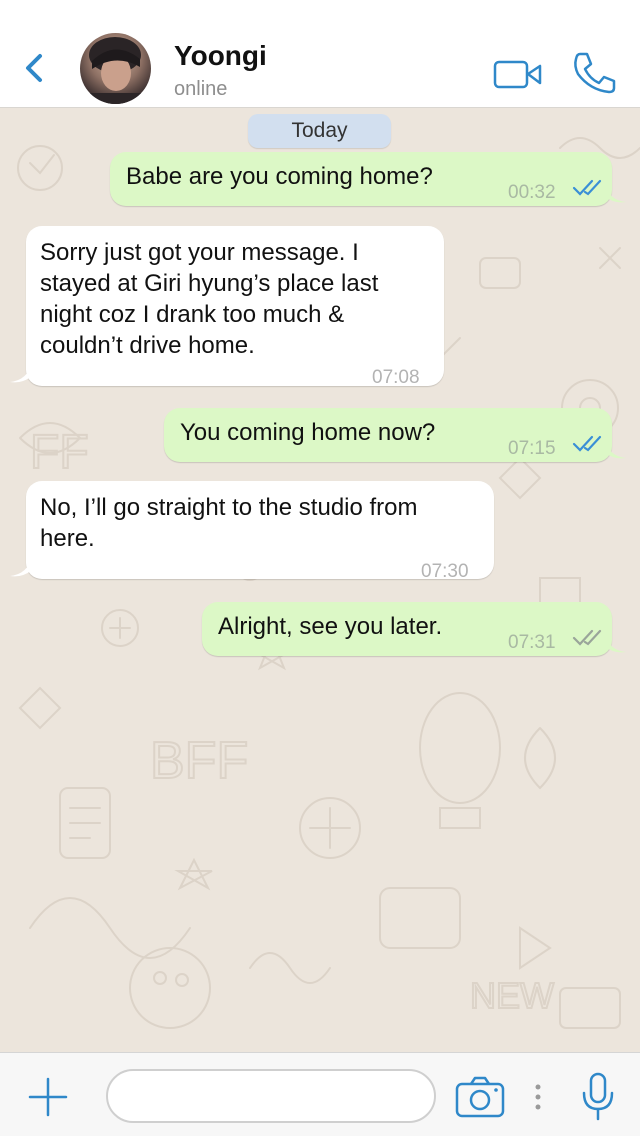  I want to click on message-input-bar, so click(320, 1094).